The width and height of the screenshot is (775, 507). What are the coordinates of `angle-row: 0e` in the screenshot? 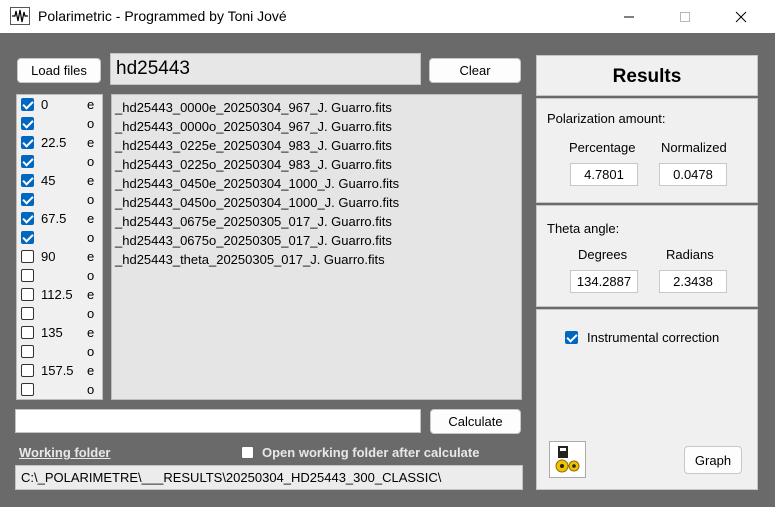 It's located at (60, 105).